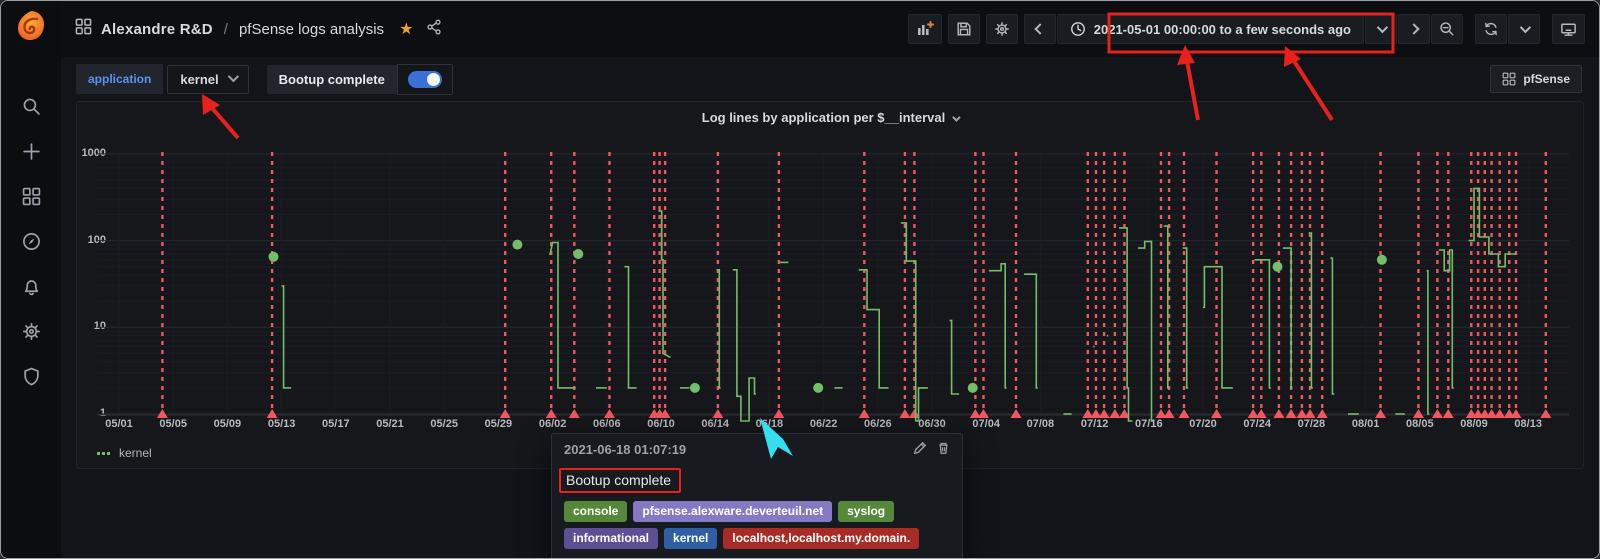 The height and width of the screenshot is (559, 1600). I want to click on variable-selected-value: kernel, so click(199, 79).